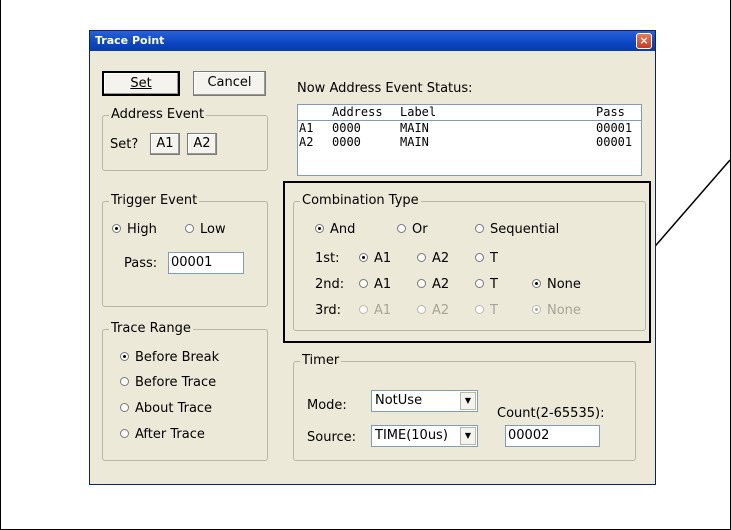  Describe the element at coordinates (165, 144) in the screenshot. I see `a1-button: A1` at that location.